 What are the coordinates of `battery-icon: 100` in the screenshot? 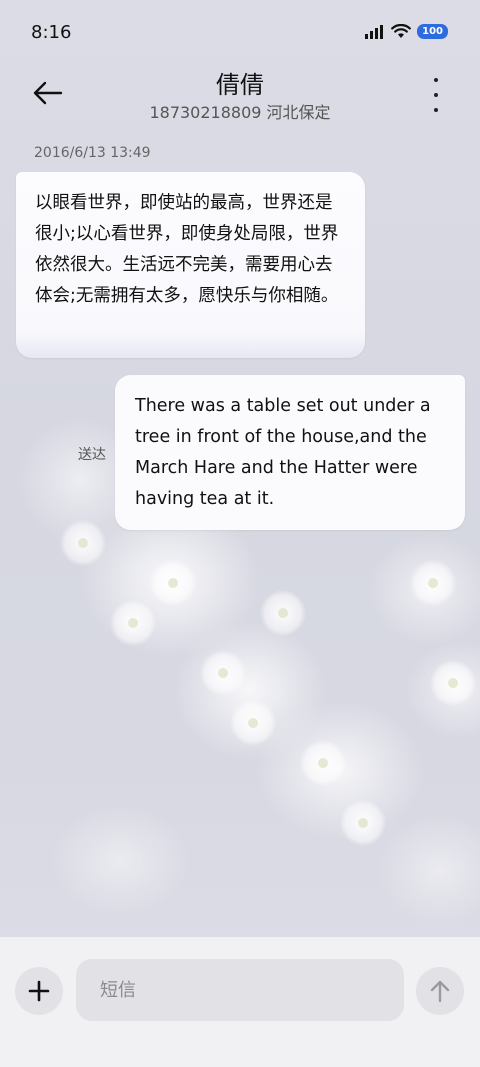 It's located at (432, 31).